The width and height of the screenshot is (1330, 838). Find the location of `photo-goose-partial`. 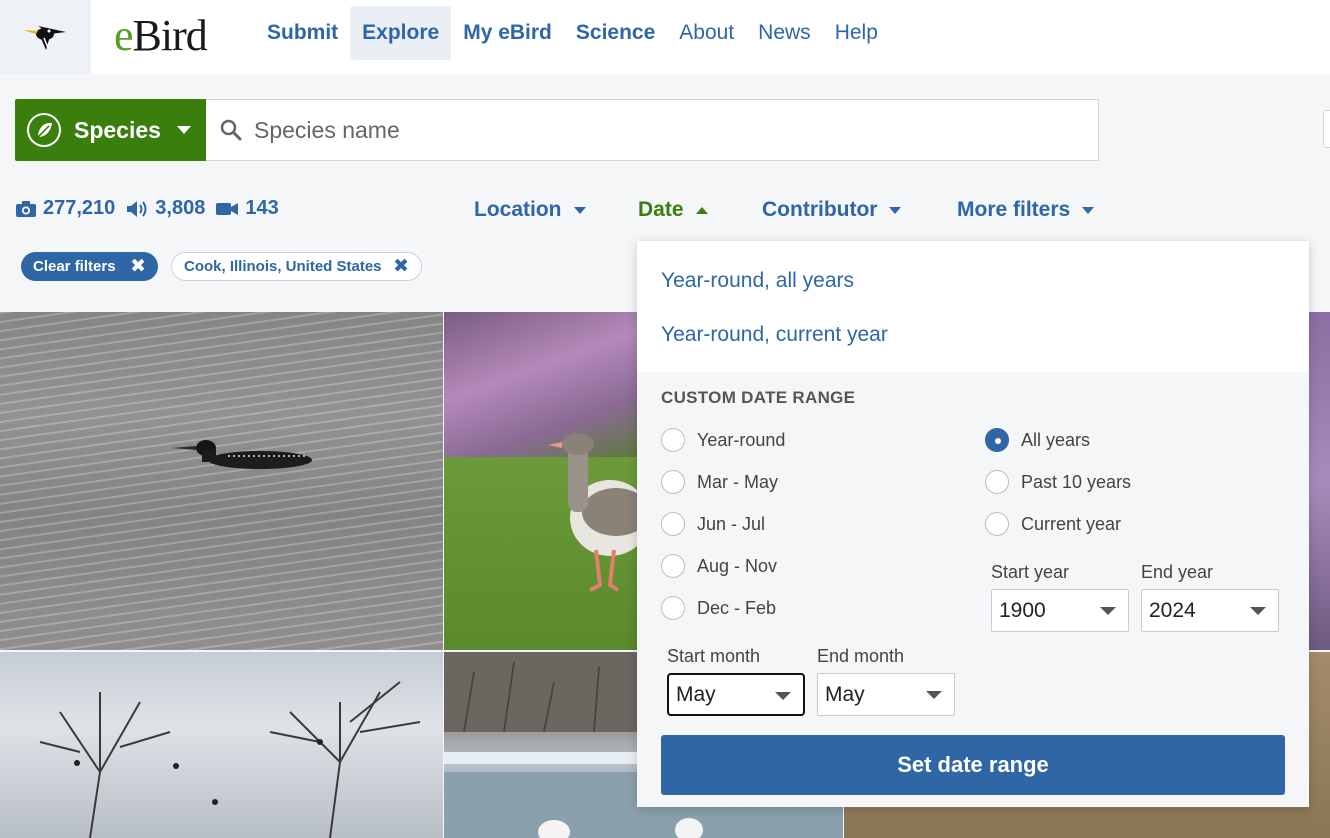

photo-goose-partial is located at coordinates (1319, 481).